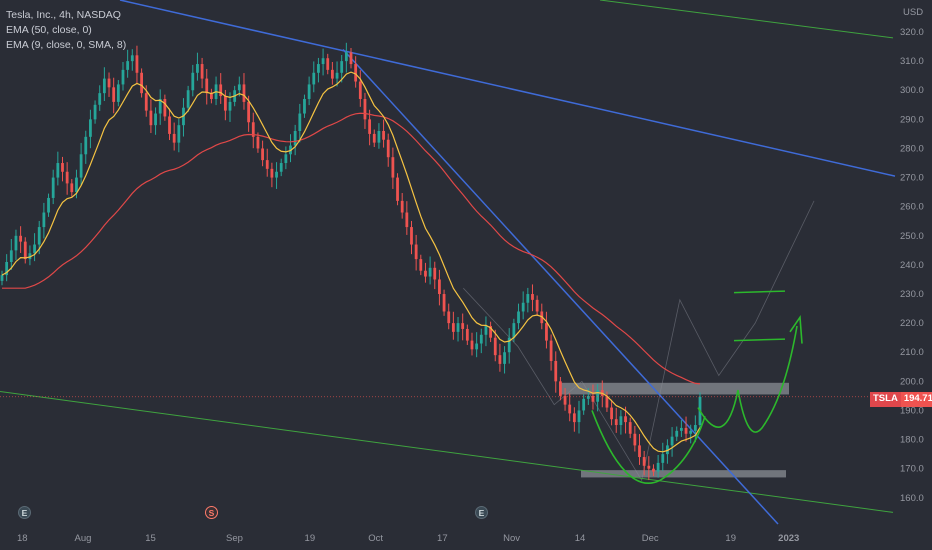 The image size is (932, 550). What do you see at coordinates (442, 538) in the screenshot?
I see `time-tick-label: 17` at bounding box center [442, 538].